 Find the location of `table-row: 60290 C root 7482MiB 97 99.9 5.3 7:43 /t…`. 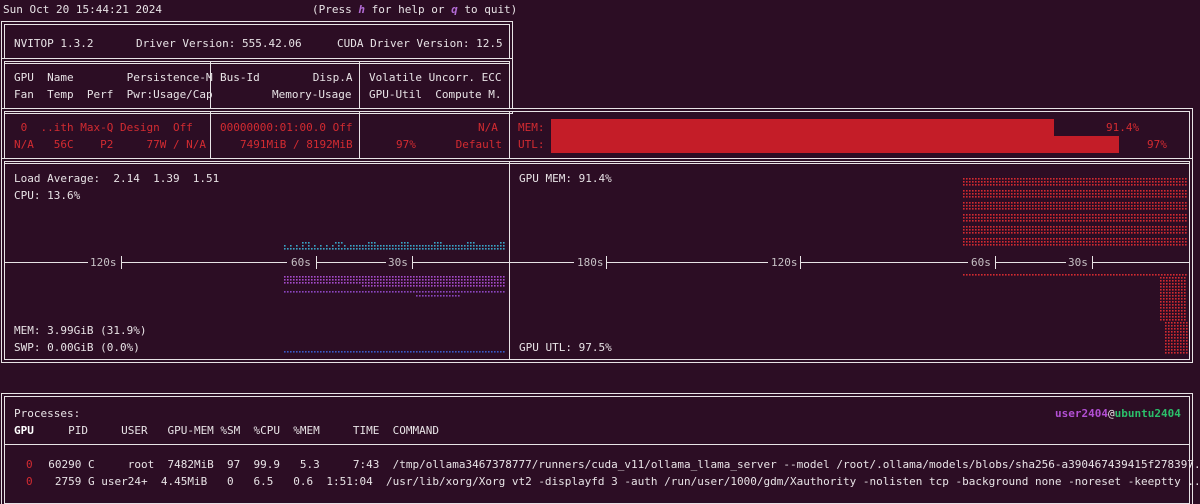

table-row: 60290 C root 7482MiB 97 99.9 5.3 7:43 /t… is located at coordinates (617, 465).